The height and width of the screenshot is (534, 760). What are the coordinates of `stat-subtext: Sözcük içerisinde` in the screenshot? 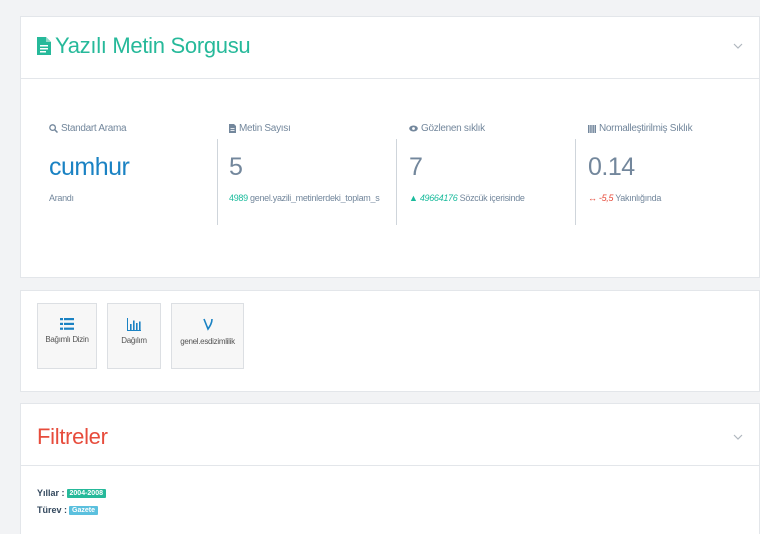 It's located at (491, 198).